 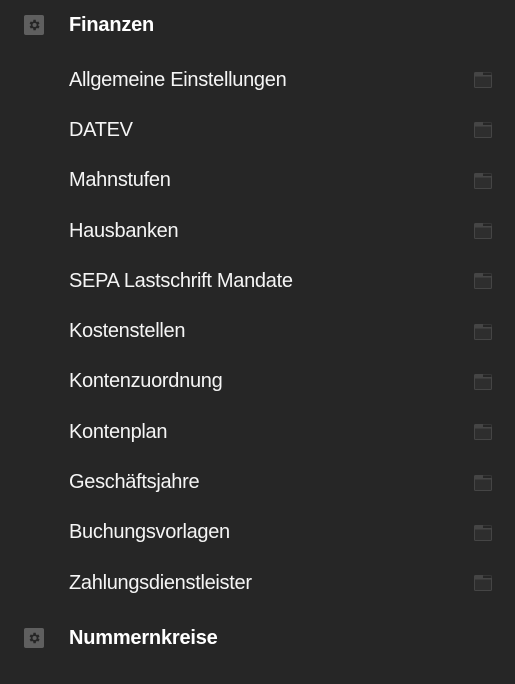 What do you see at coordinates (178, 79) in the screenshot?
I see `menu-item-label: Allgemeine Einstellungen` at bounding box center [178, 79].